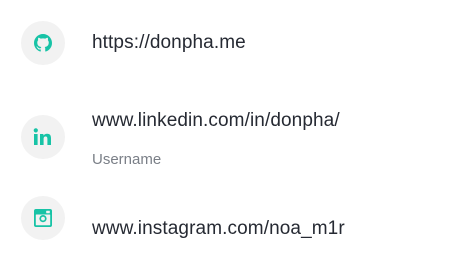 This screenshot has width=452, height=264. I want to click on github-icon, so click(43, 43).